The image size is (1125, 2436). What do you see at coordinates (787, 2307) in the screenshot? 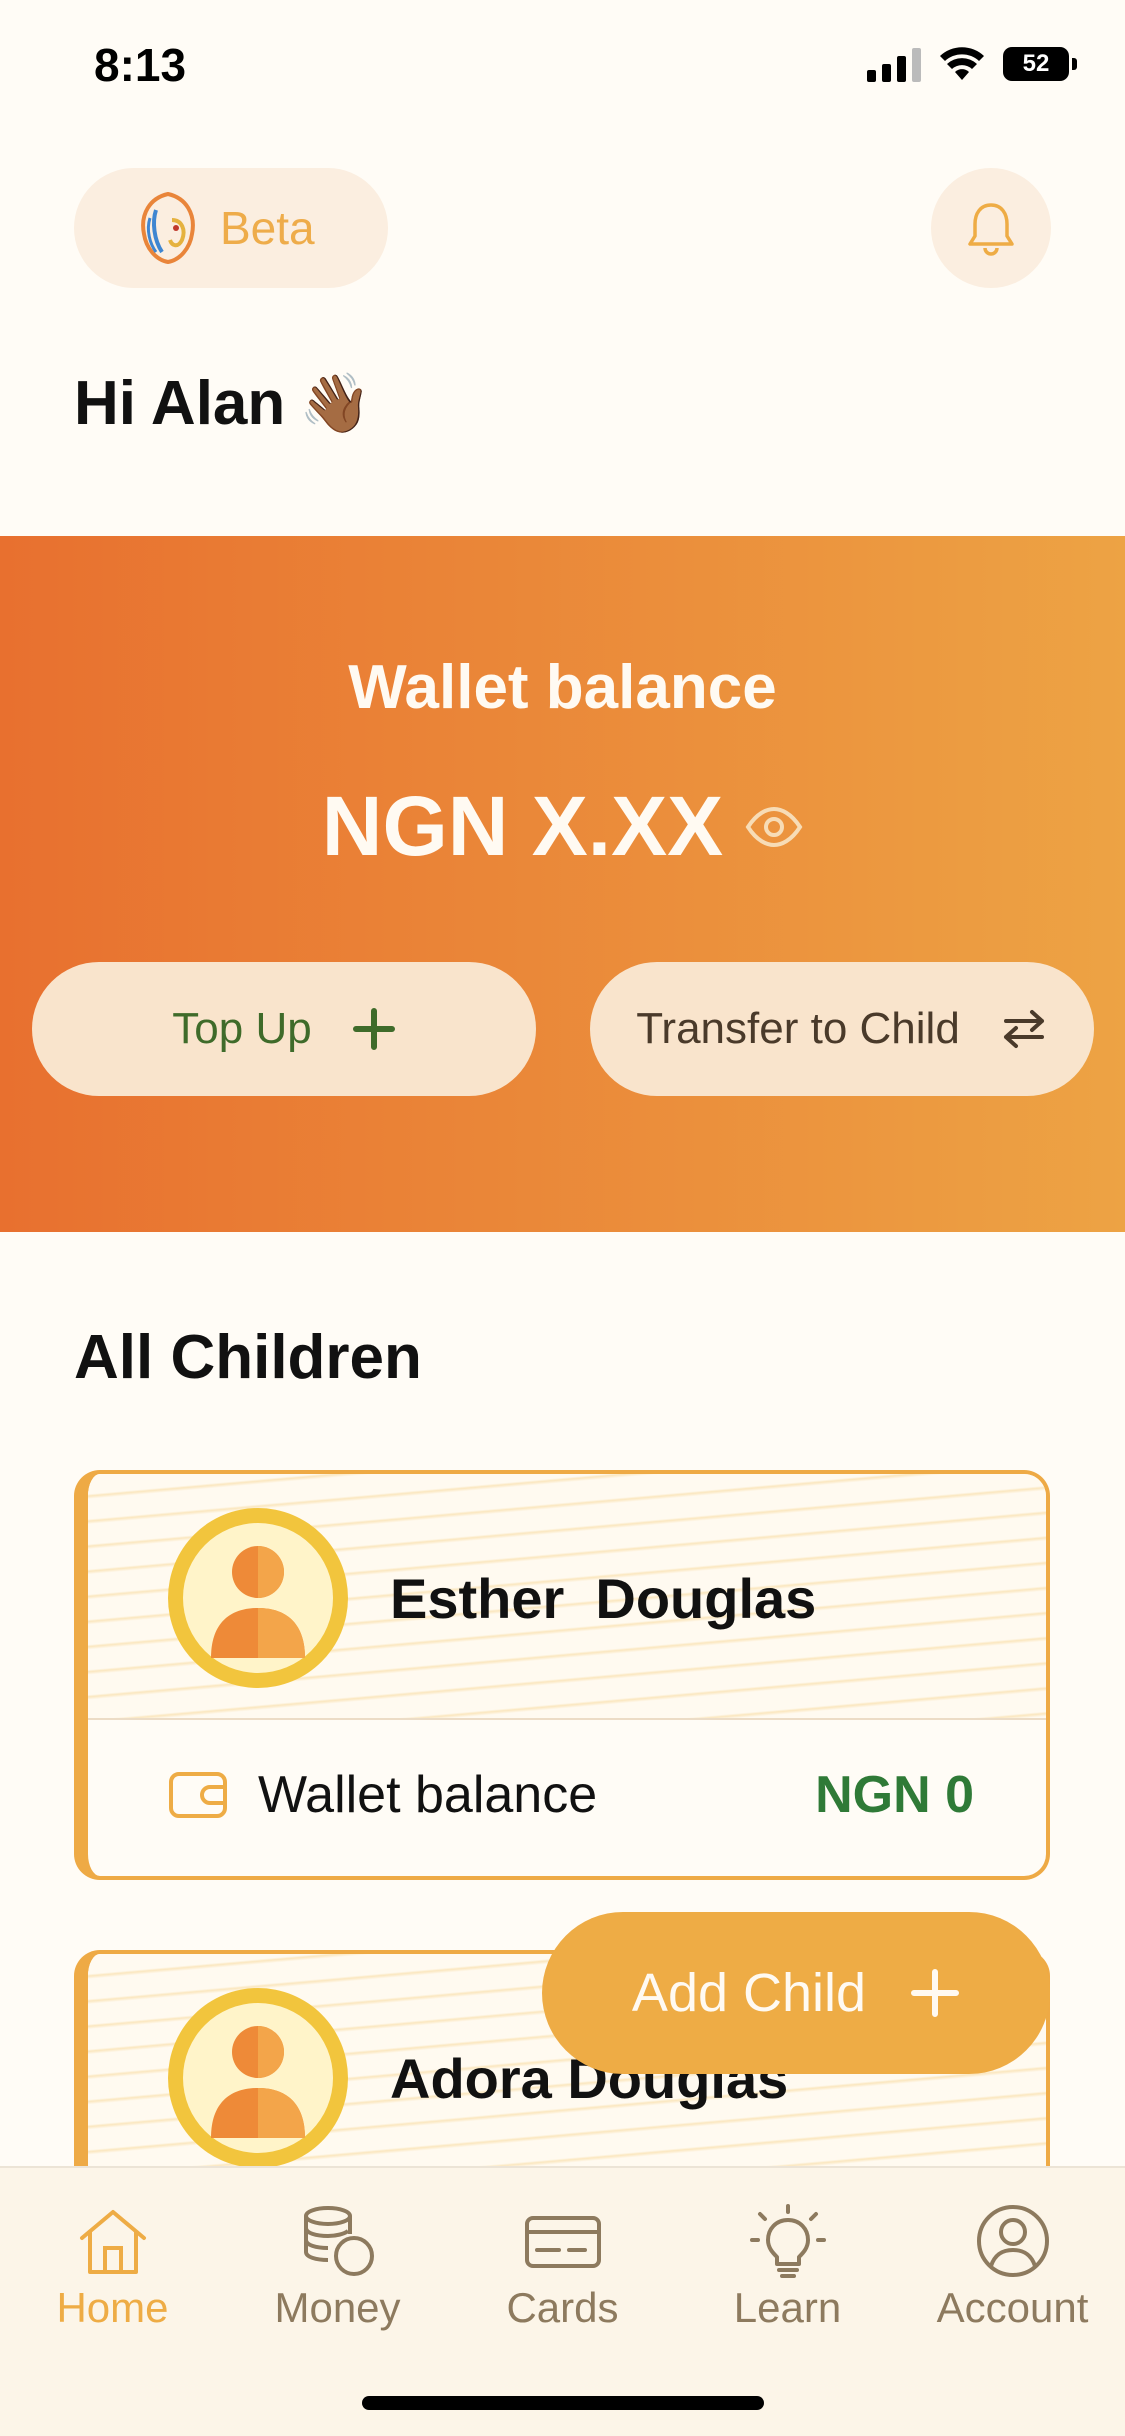
I see `tab-learn-label: Learn` at bounding box center [787, 2307].